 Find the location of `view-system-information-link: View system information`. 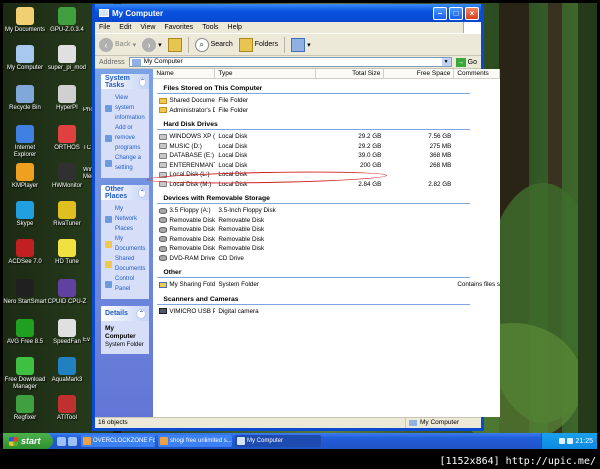

view-system-information-link: View system information is located at coordinates (125, 108).